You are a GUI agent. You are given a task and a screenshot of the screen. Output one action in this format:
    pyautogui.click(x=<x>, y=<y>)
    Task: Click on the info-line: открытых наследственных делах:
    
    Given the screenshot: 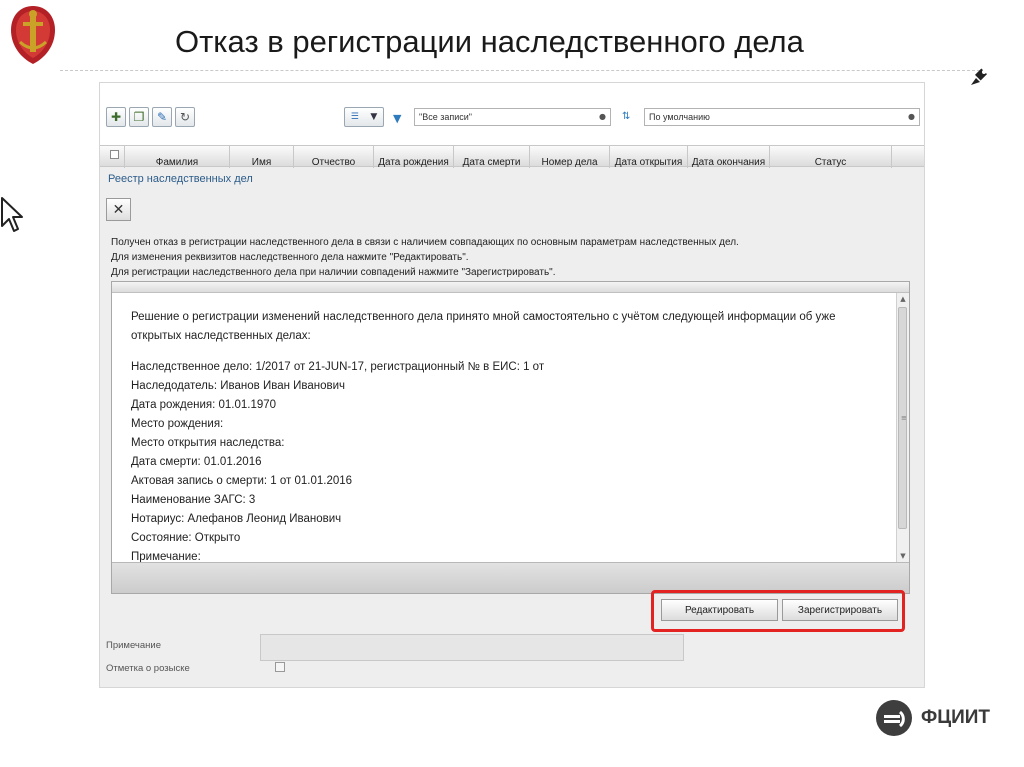 What is the action you would take?
    pyautogui.click(x=221, y=336)
    